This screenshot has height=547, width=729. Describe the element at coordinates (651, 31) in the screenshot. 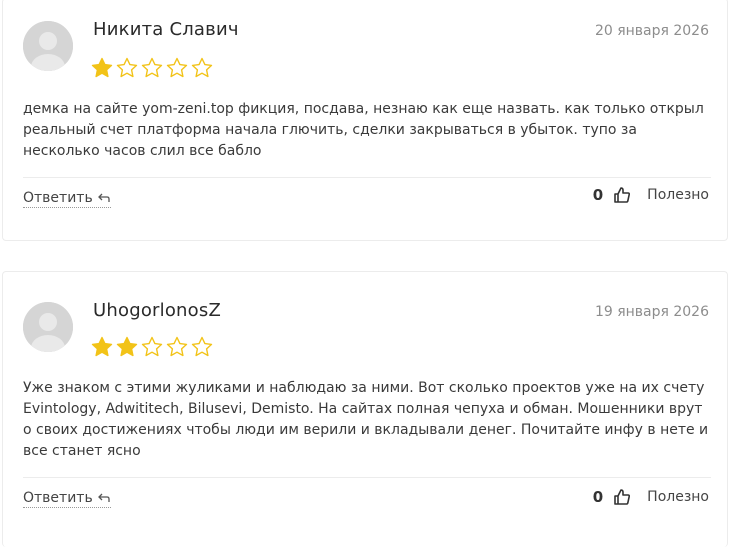

I see `review-date: 20 января 2026` at that location.